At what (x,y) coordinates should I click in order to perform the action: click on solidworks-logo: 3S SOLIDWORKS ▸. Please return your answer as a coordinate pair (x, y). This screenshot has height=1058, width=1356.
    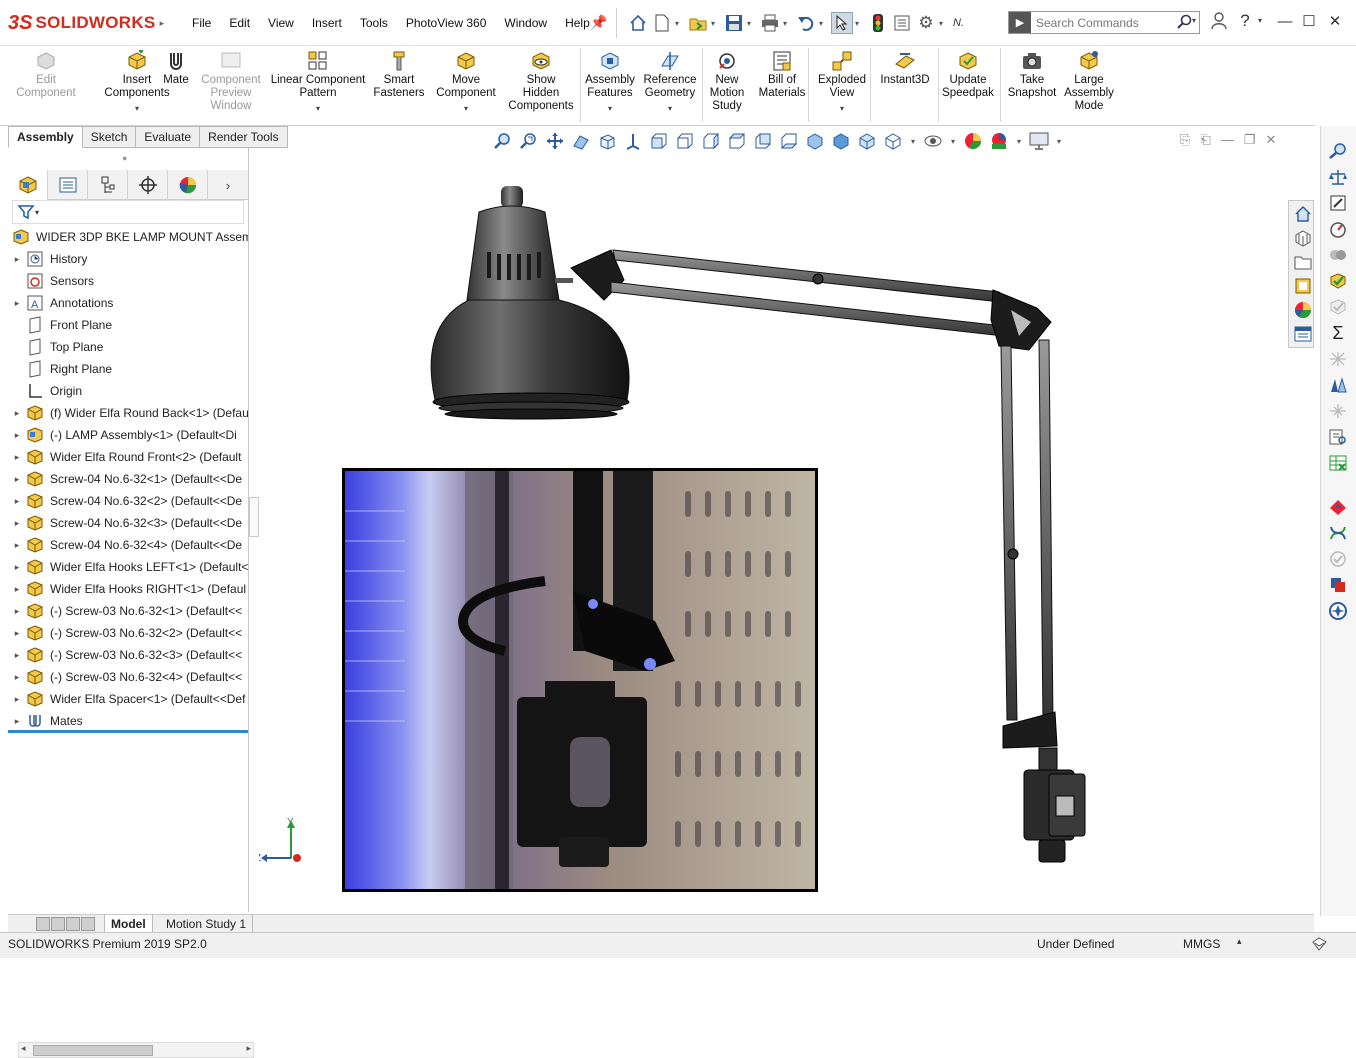
    Looking at the image, I should click on (86, 23).